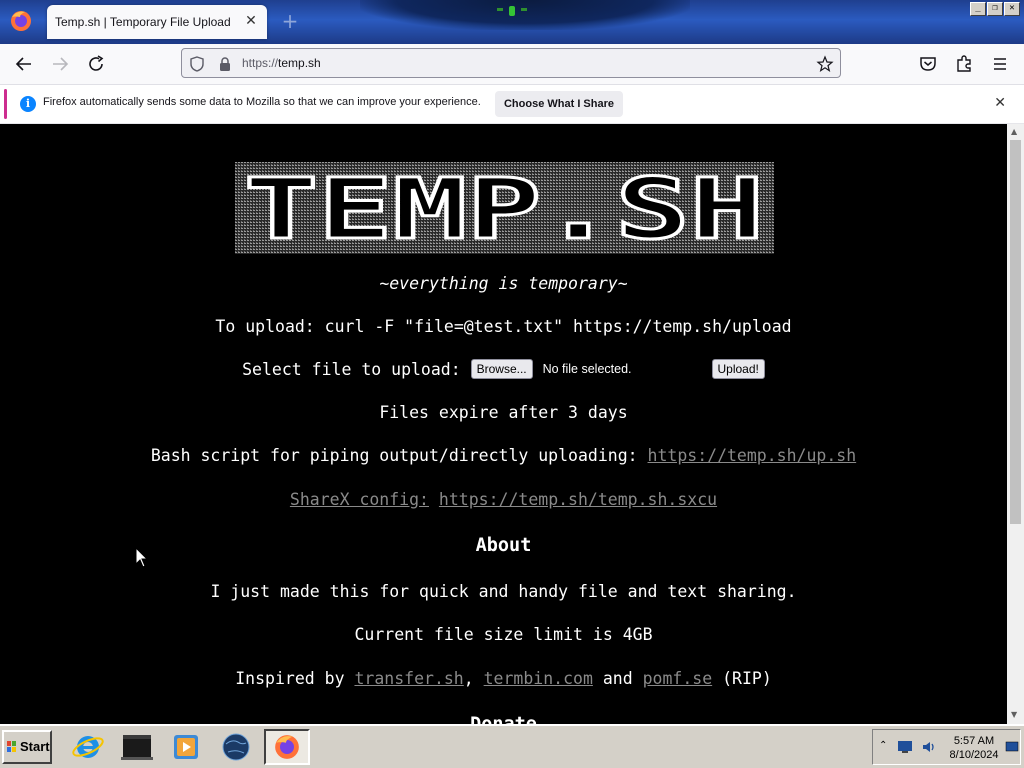 This screenshot has width=1024, height=768. I want to click on tagline: ~everything is temporary~, so click(503, 283).